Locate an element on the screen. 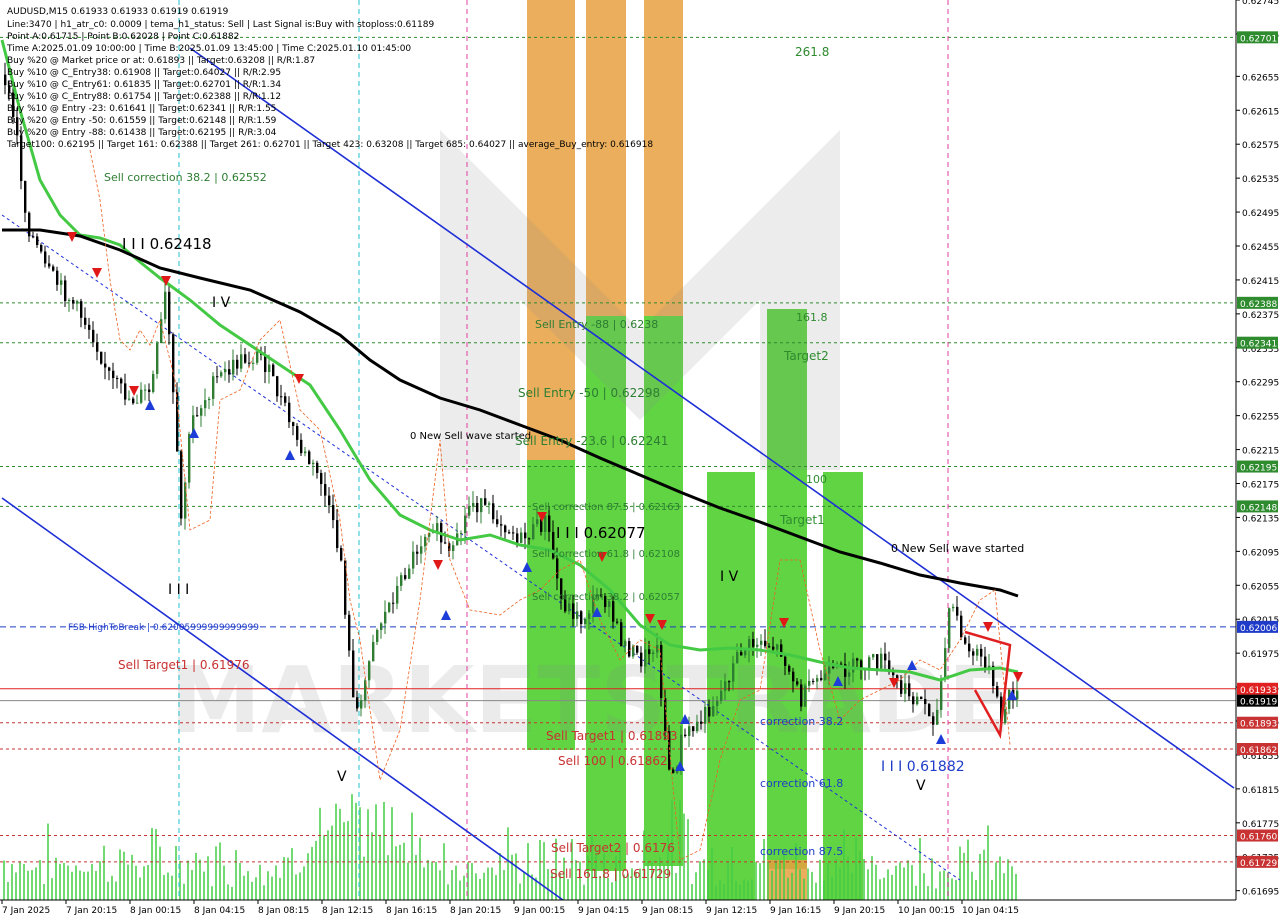 Image resolution: width=1280 pixels, height=924 pixels. time-tick-label: 9 Jan 16:15 is located at coordinates (795, 911).